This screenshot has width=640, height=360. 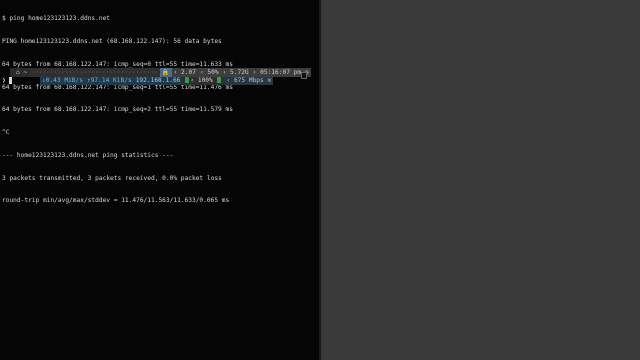 I want to click on text-cursor, so click(x=10, y=80).